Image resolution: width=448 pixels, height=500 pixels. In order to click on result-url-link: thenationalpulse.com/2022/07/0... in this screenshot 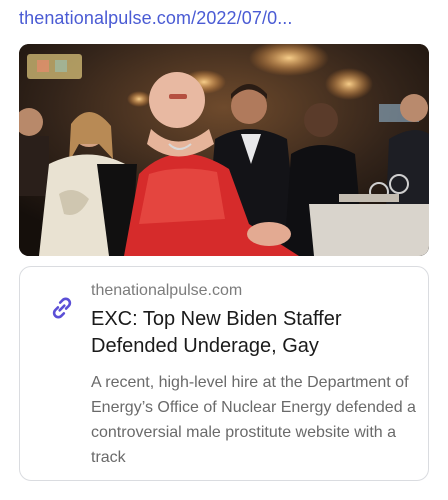, I will do `click(229, 18)`.